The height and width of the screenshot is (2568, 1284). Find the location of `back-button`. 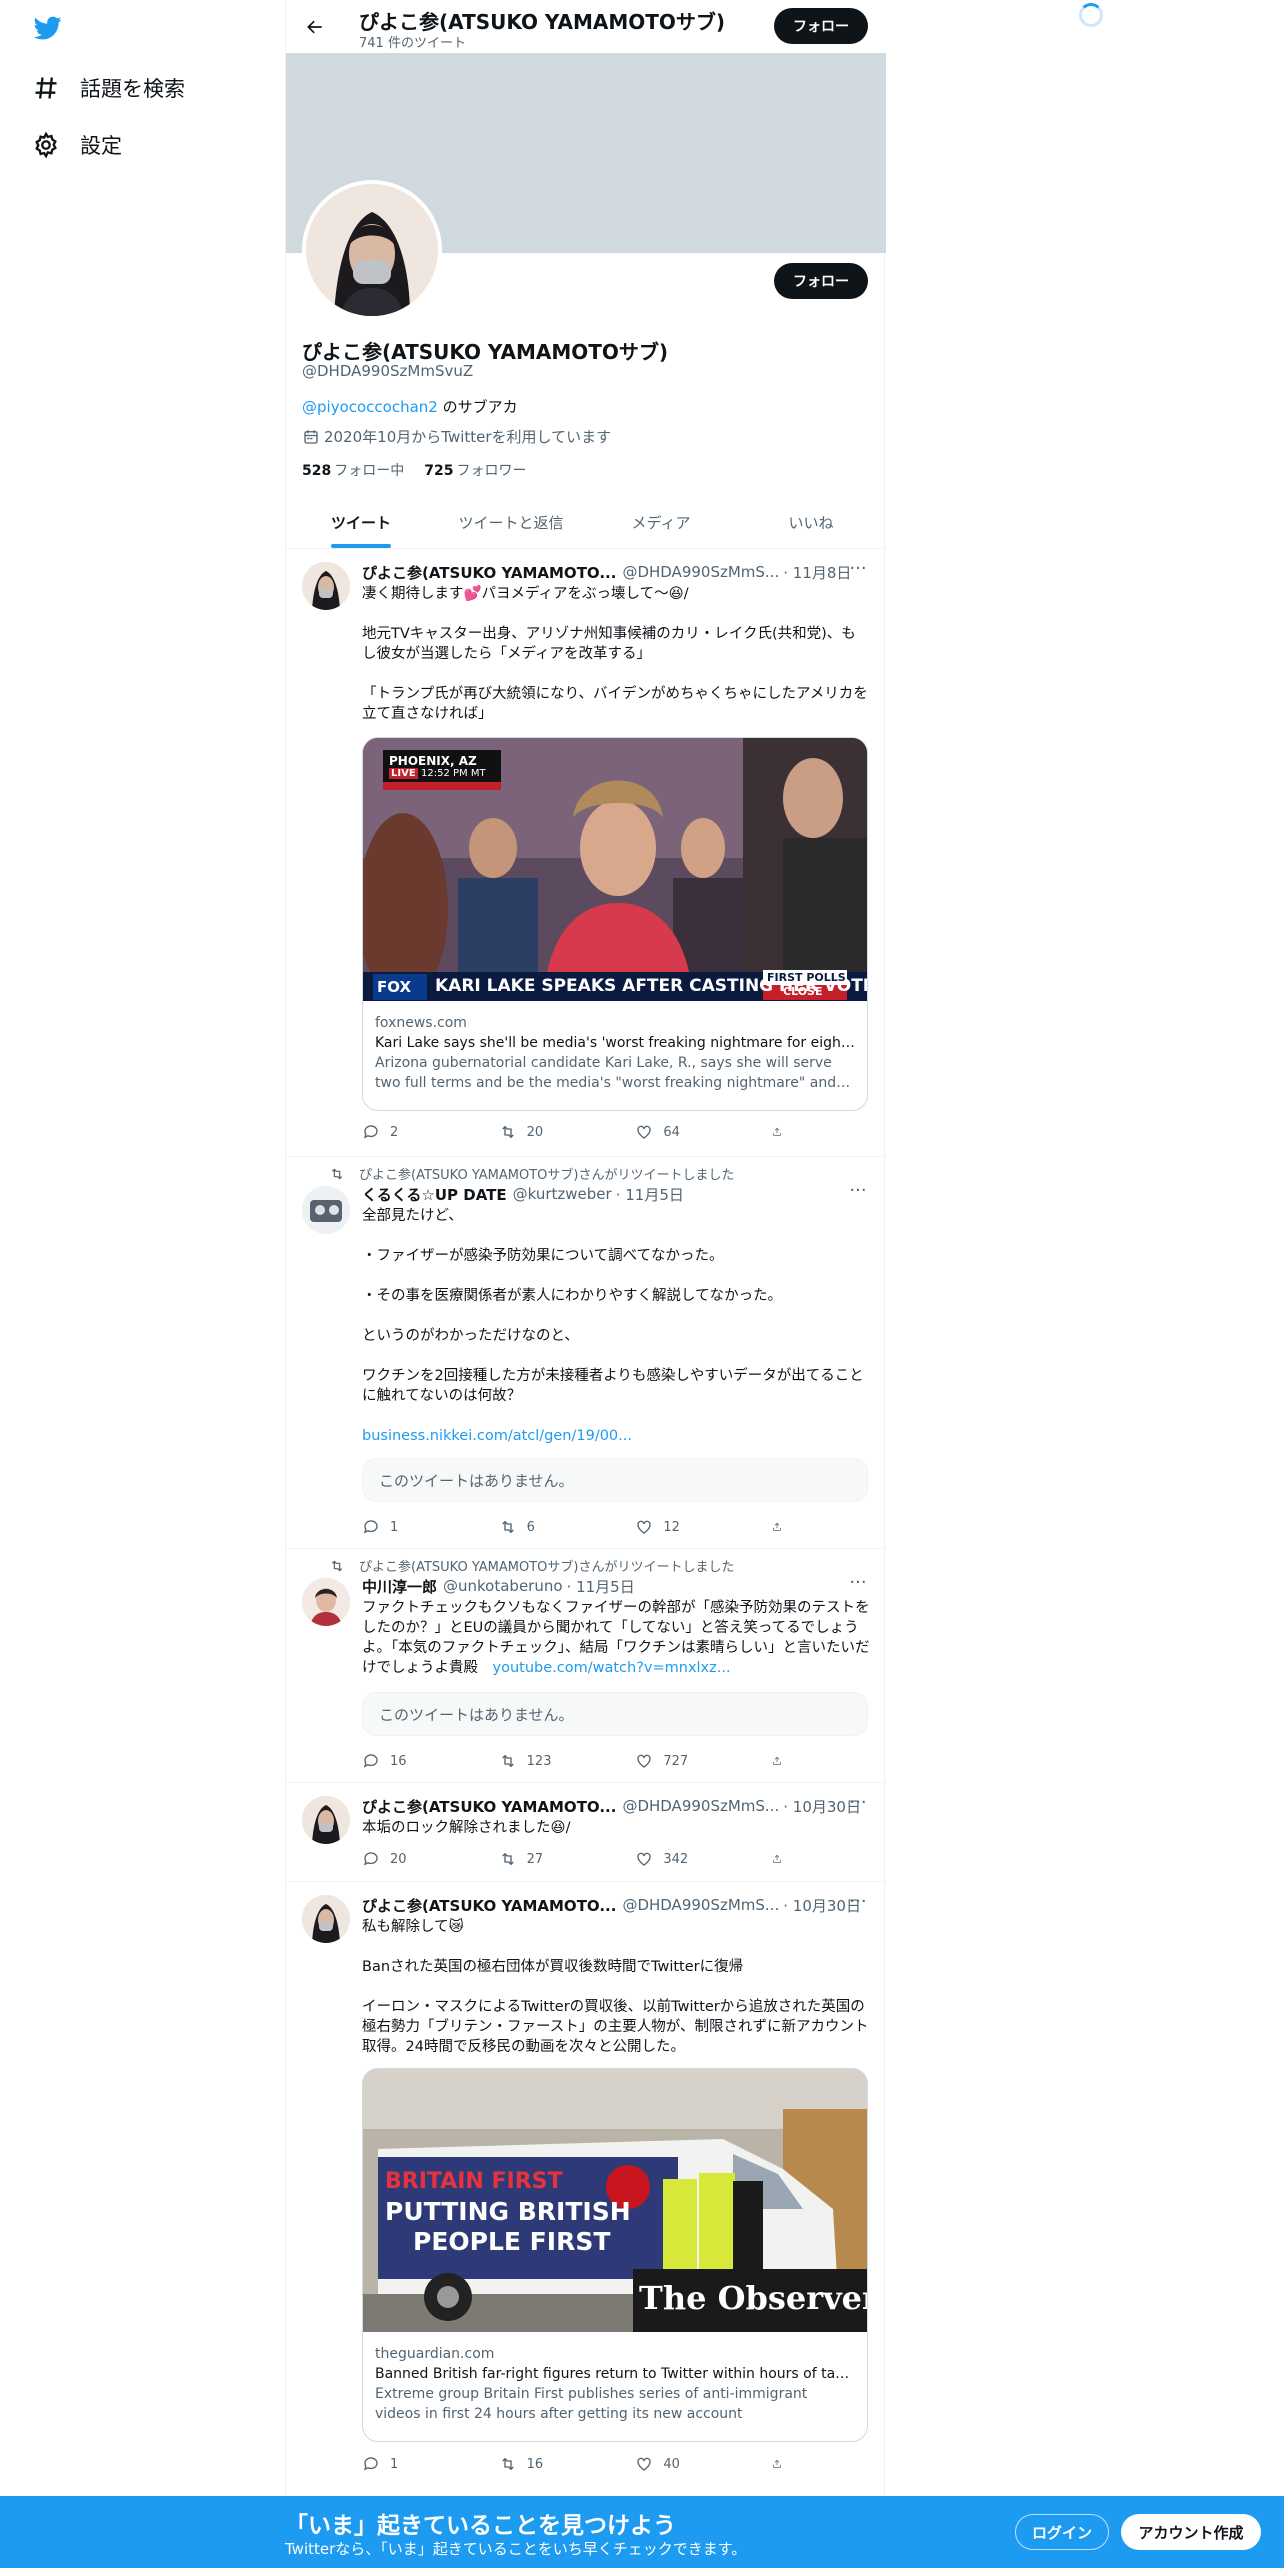

back-button is located at coordinates (315, 27).